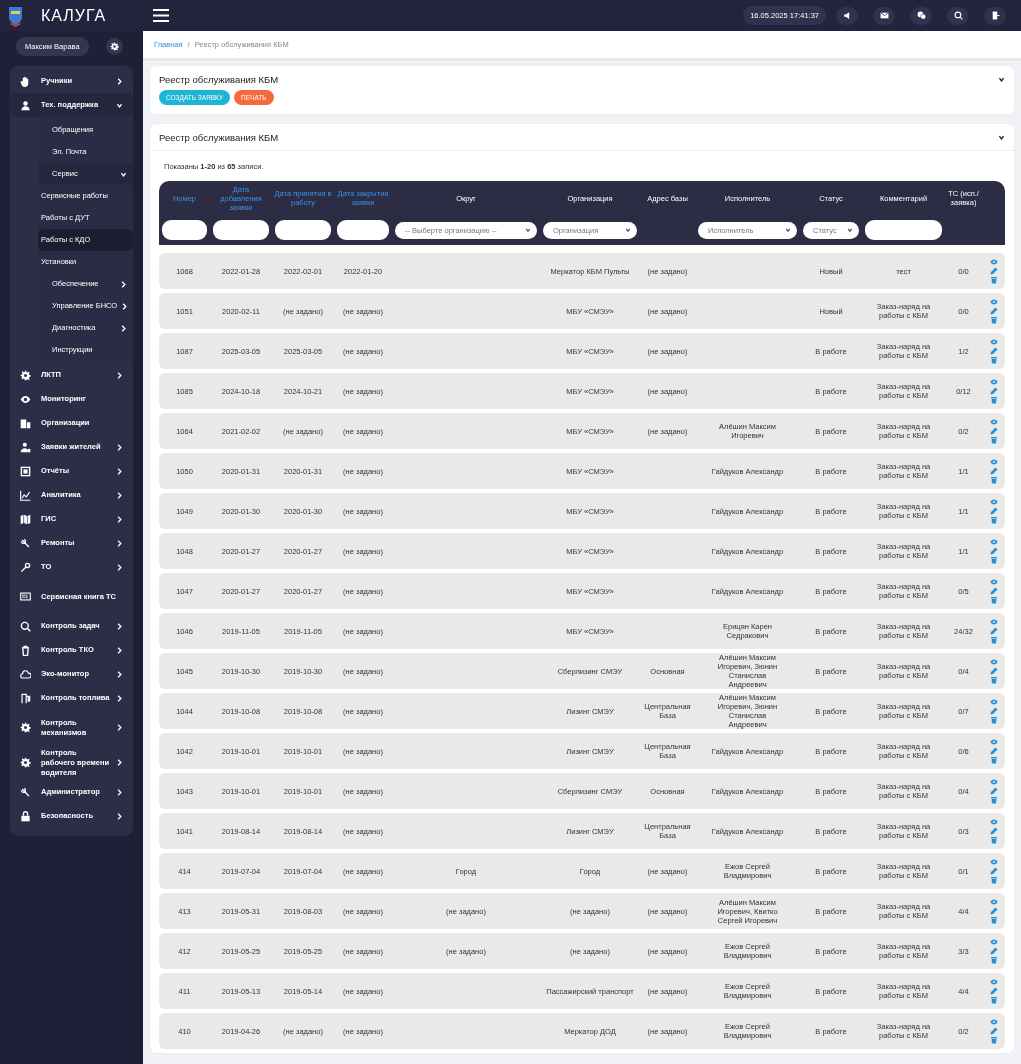 The image size is (1021, 1064). I want to click on search-button, so click(958, 15).